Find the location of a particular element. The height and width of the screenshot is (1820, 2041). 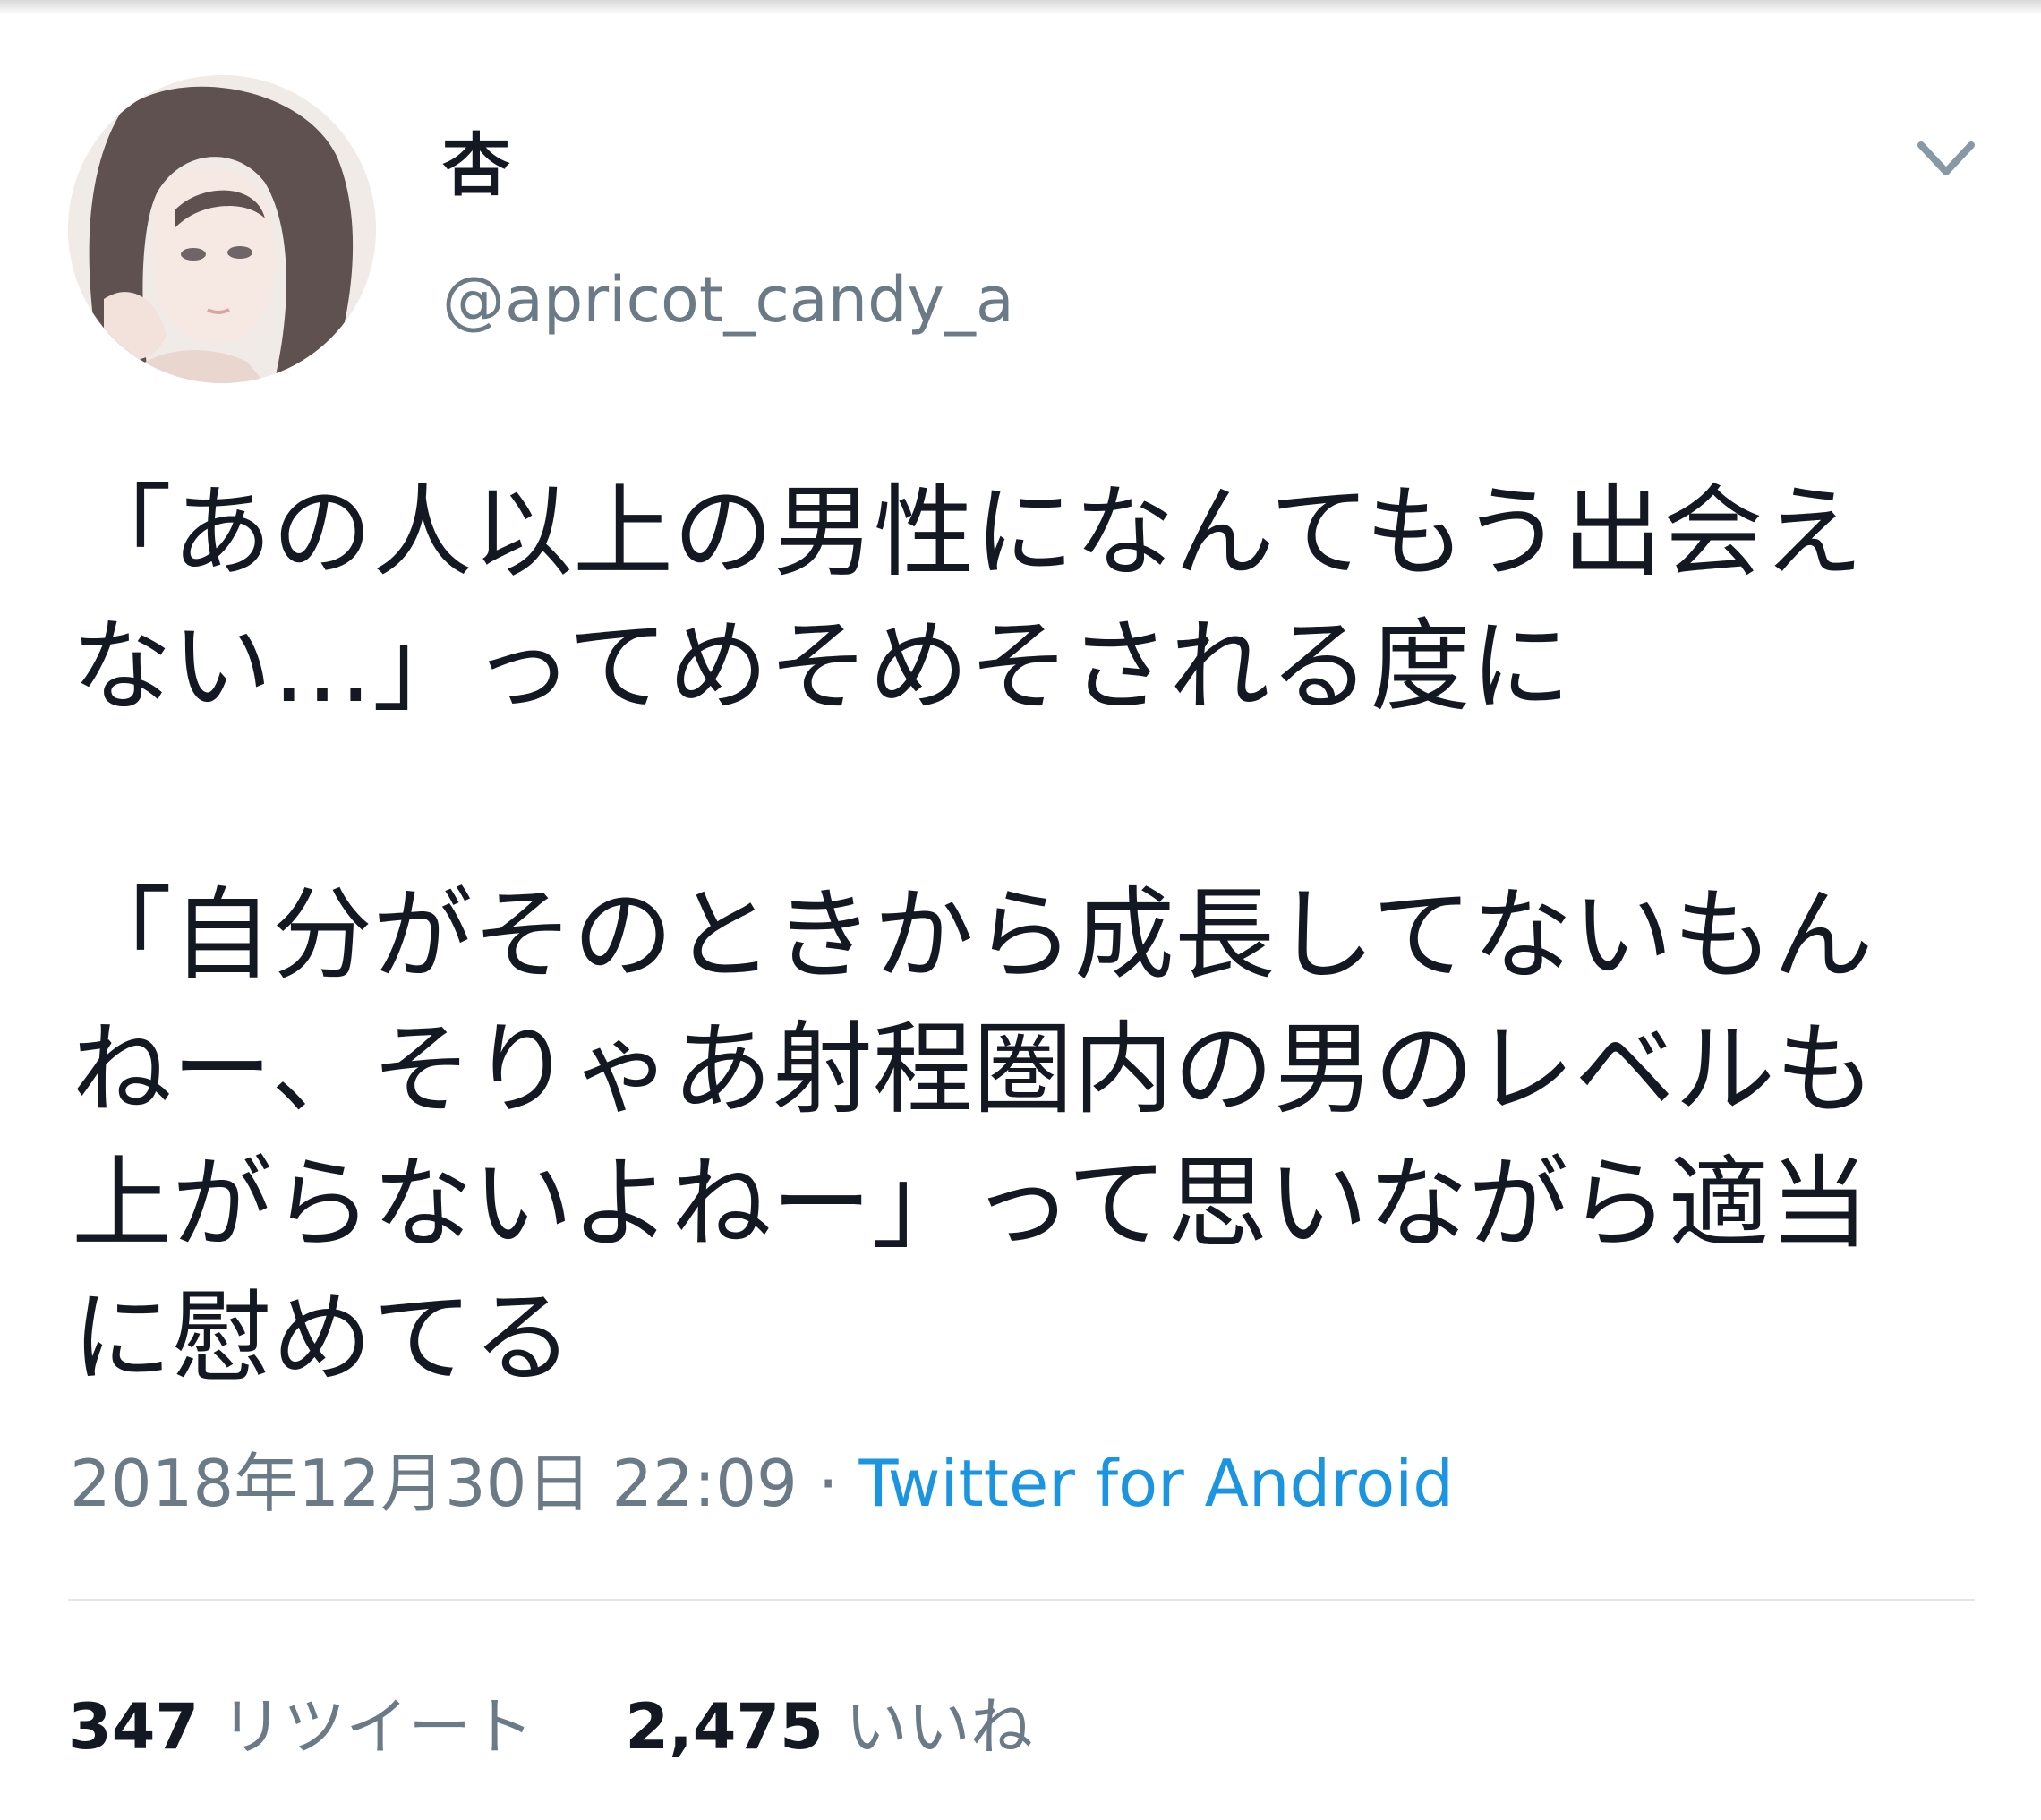

chevron-down-icon is located at coordinates (1946, 159).